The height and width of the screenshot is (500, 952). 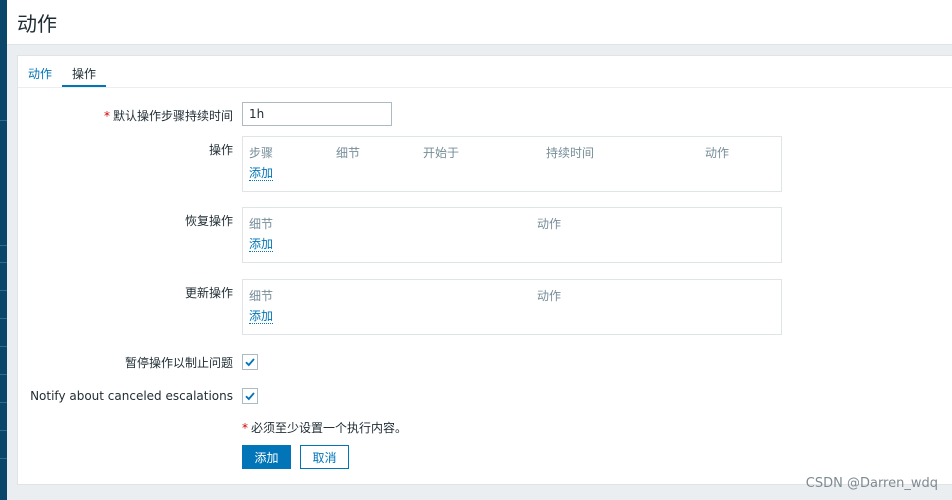 I want to click on watermark: CSDN @Darren_wdq, so click(x=871, y=483).